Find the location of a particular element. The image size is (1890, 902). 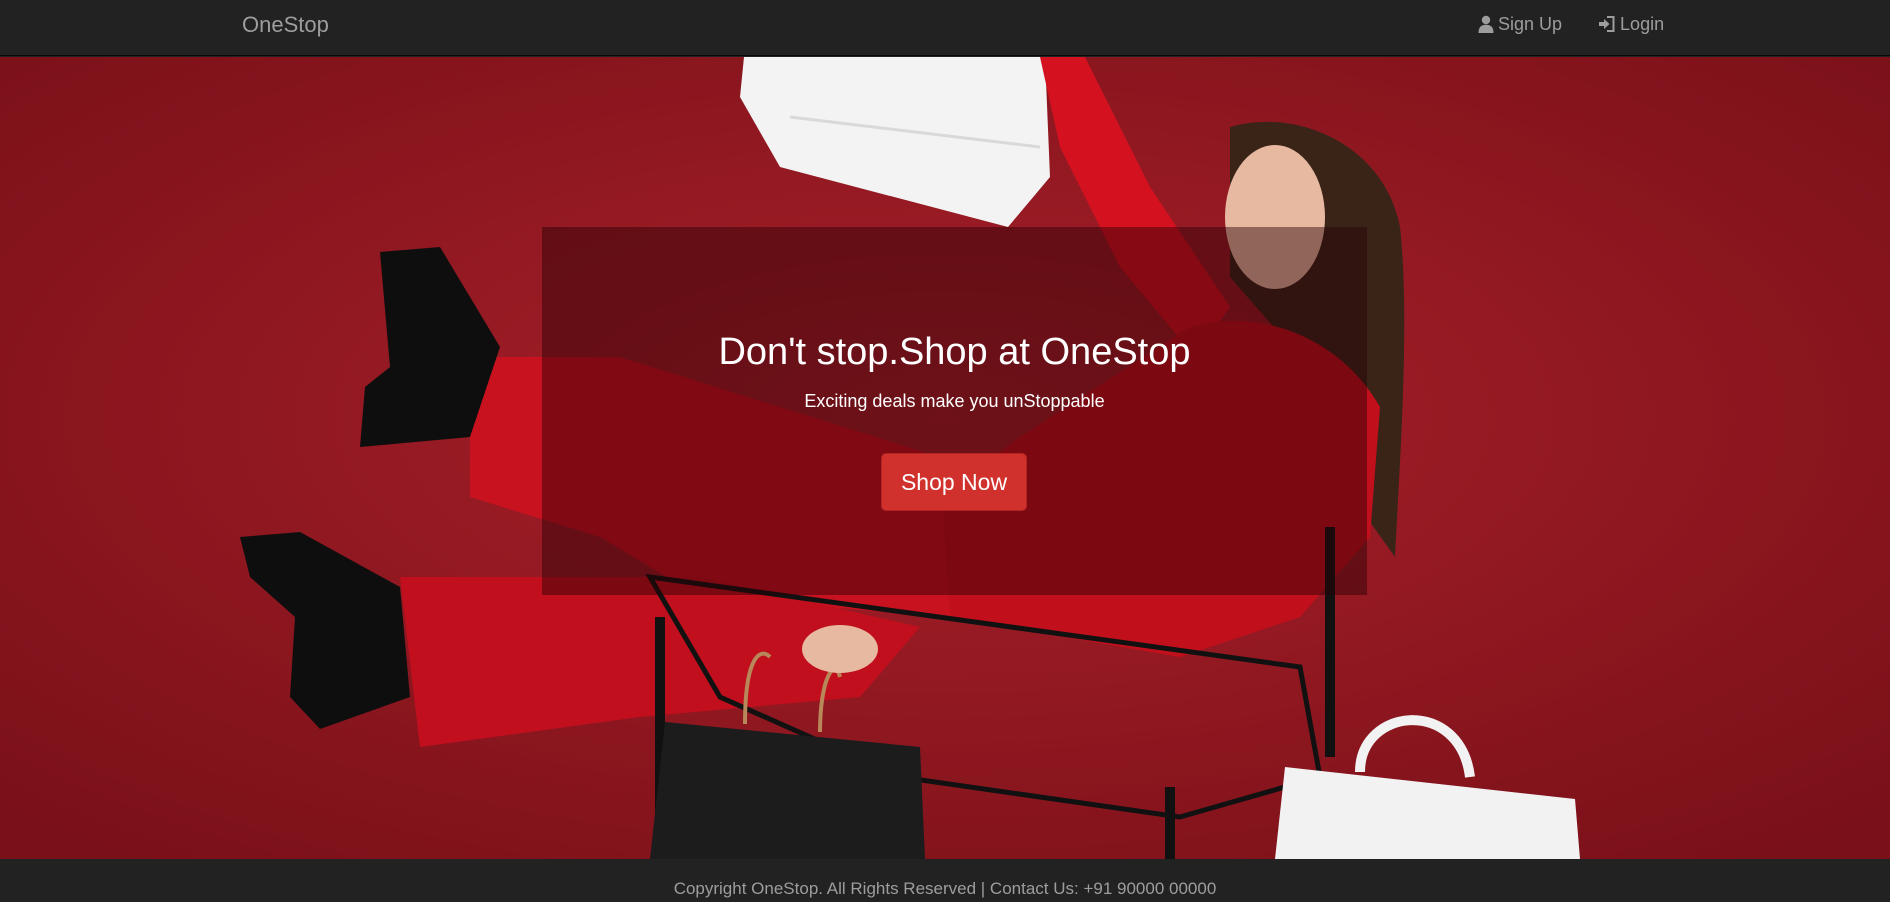

brand-logo-link: OneStop is located at coordinates (285, 25).